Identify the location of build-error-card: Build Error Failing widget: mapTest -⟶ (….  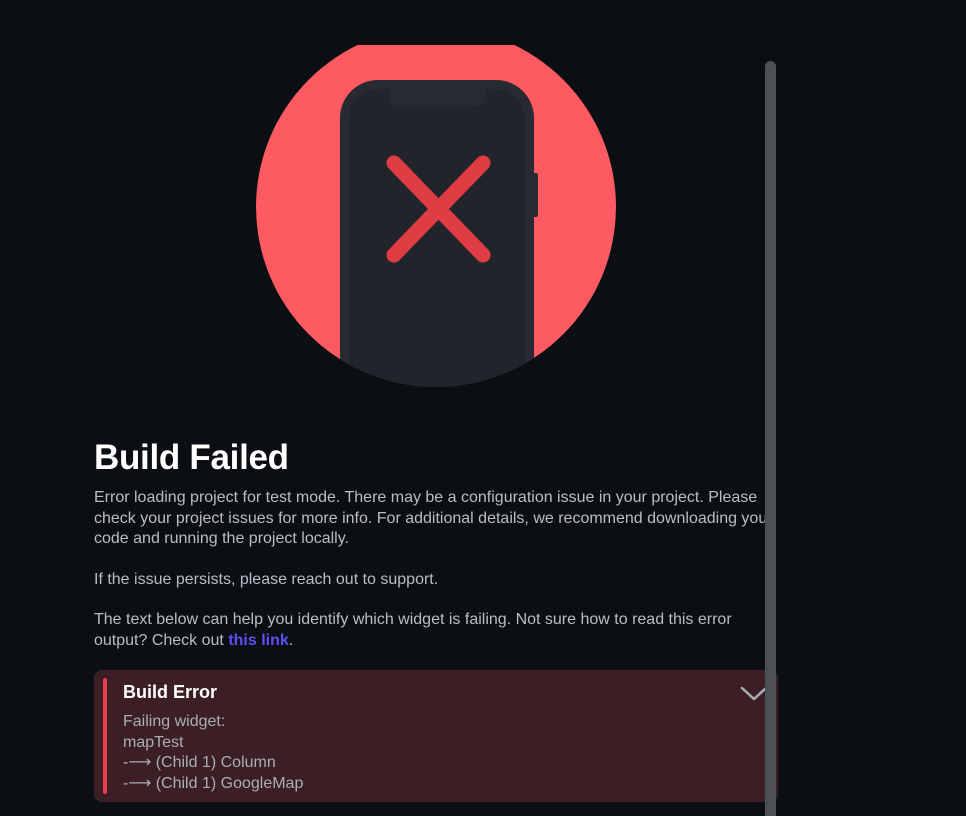
(436, 736).